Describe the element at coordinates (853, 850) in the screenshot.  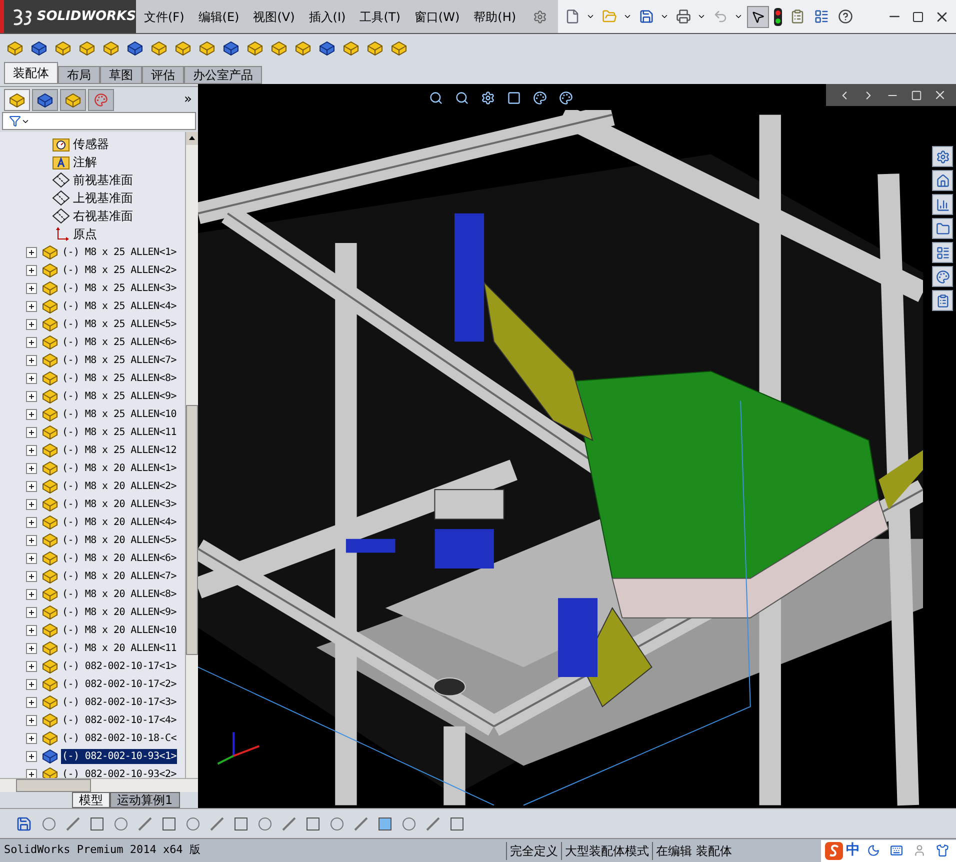
I see `ime-mode: 中` at that location.